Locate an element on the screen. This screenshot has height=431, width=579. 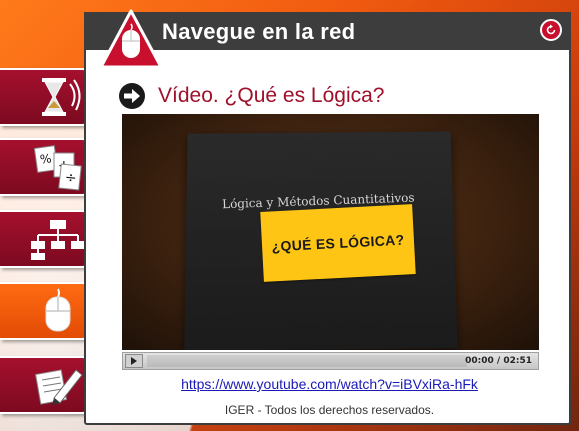
sidebar-item-diagram is located at coordinates (48, 239).